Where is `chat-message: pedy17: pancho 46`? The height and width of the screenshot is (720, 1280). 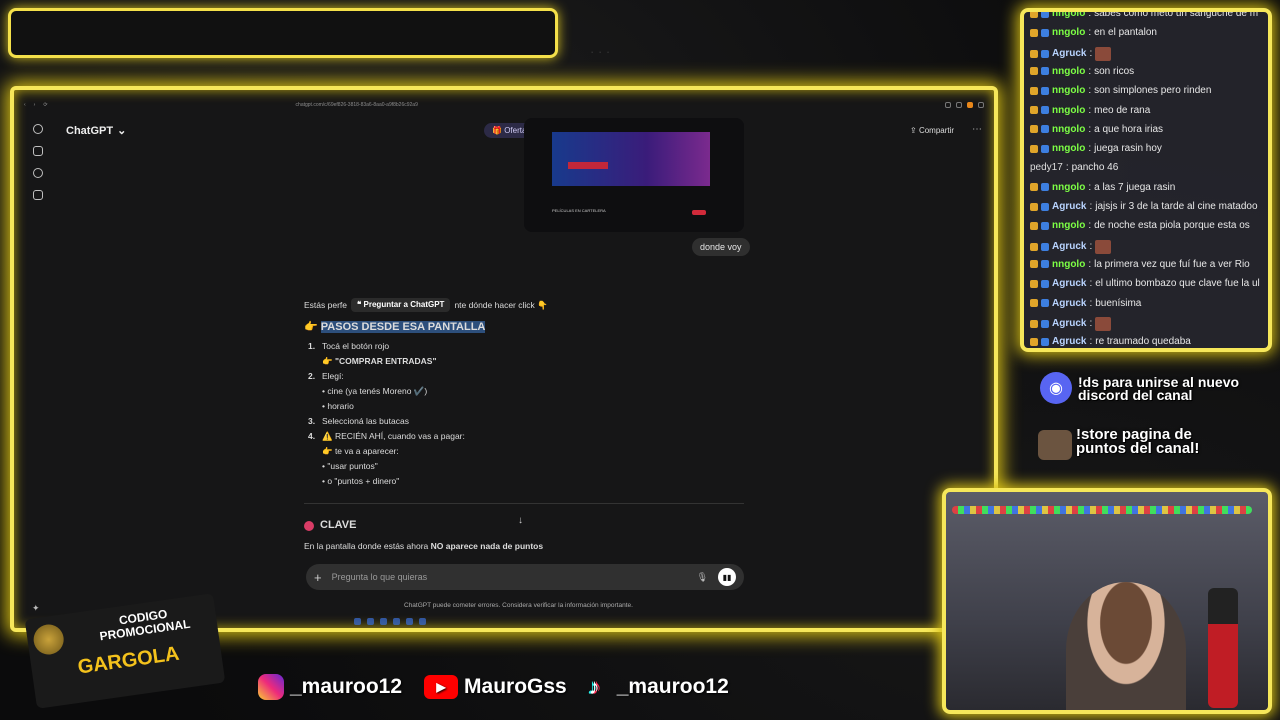
chat-message: pedy17: pancho 46 is located at coordinates (1074, 167).